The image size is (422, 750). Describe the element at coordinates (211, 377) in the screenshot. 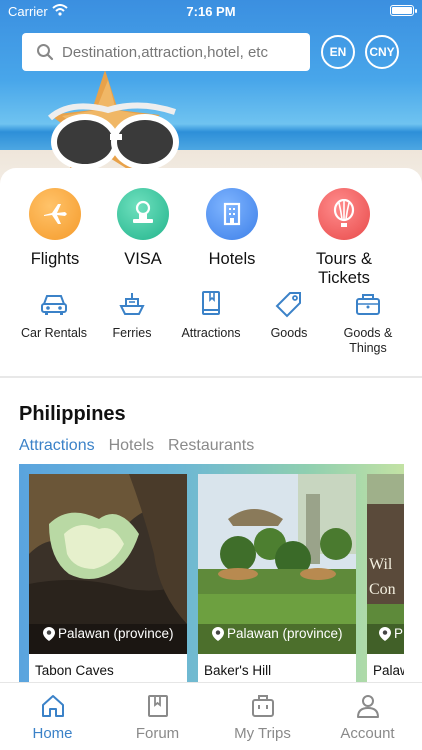

I see `section-divider` at that location.